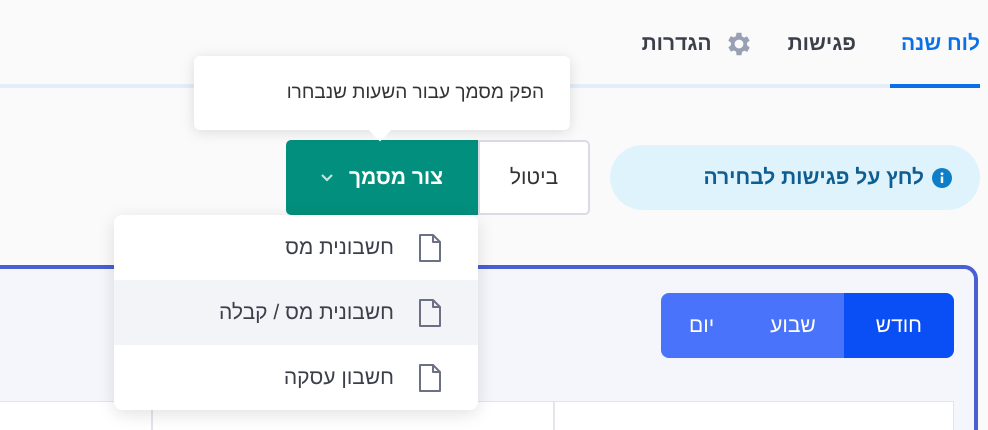 Image resolution: width=988 pixels, height=430 pixels. I want to click on cancel-button: ביטול, so click(534, 177).